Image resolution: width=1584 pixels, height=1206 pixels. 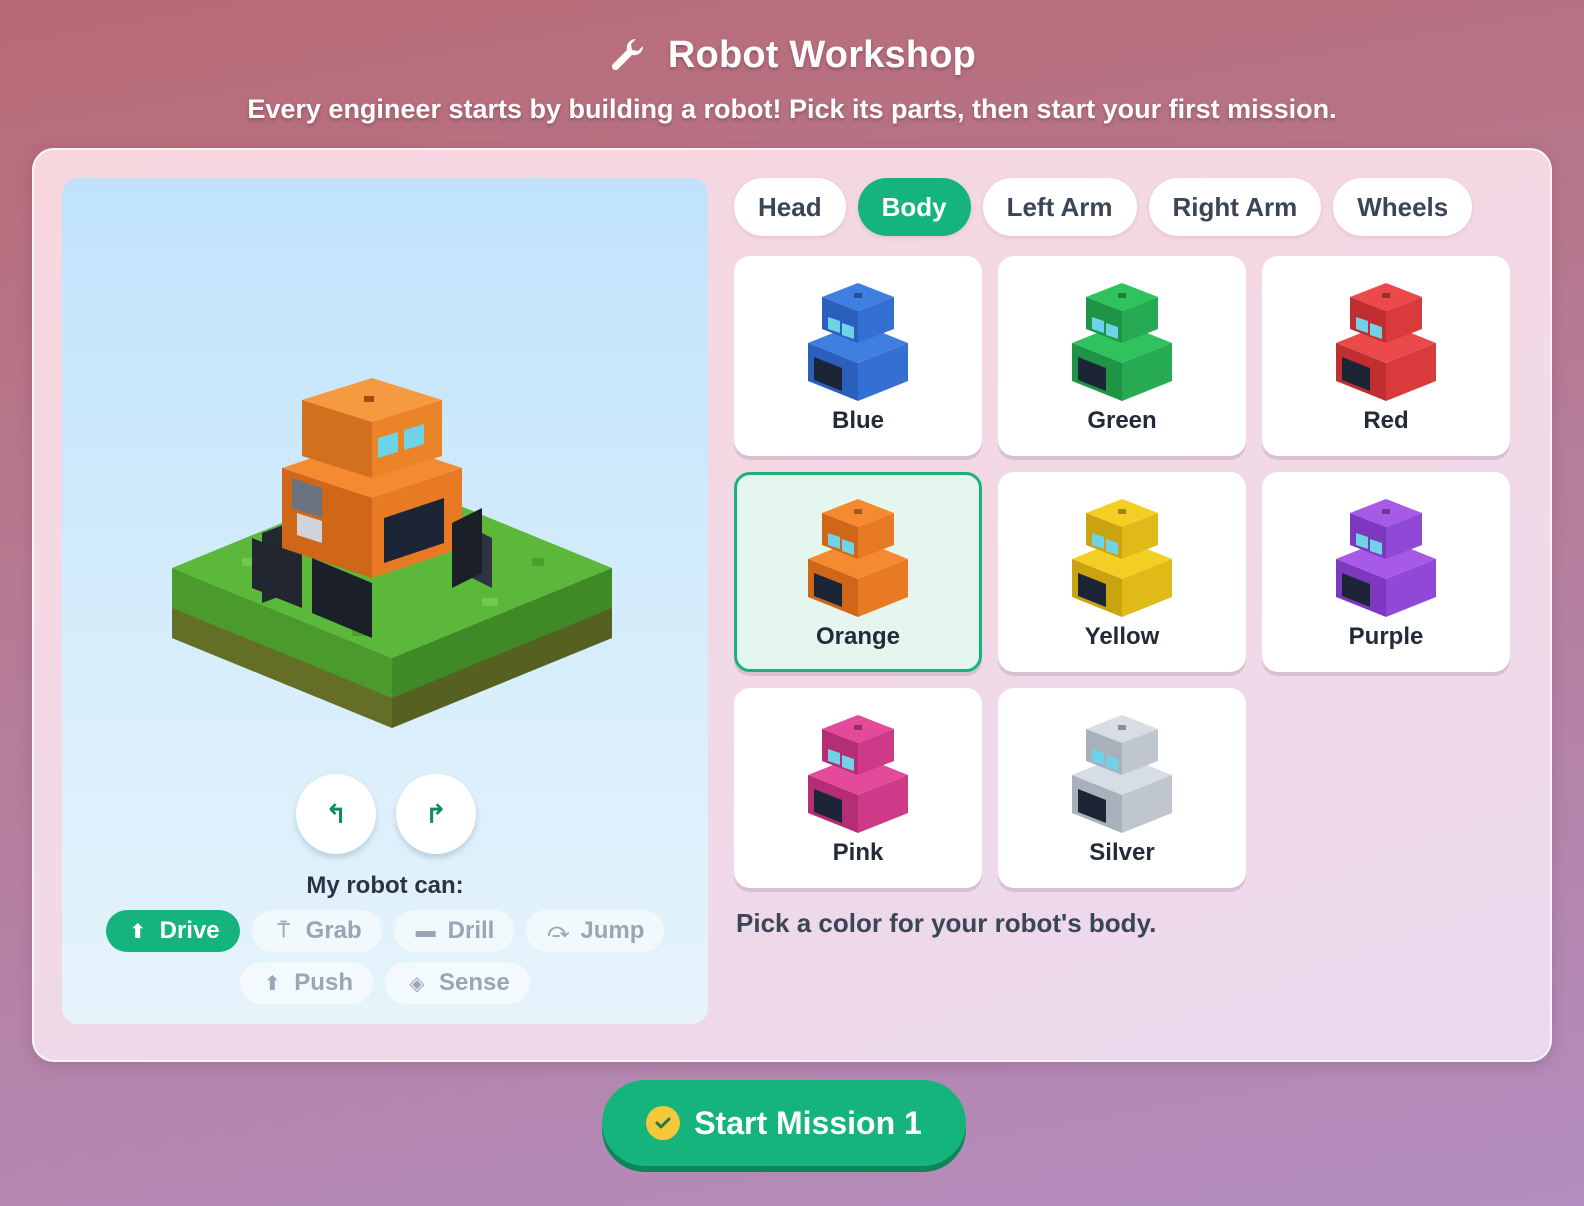 I want to click on hint-text: Pick a color for your robot's body., so click(x=946, y=923).